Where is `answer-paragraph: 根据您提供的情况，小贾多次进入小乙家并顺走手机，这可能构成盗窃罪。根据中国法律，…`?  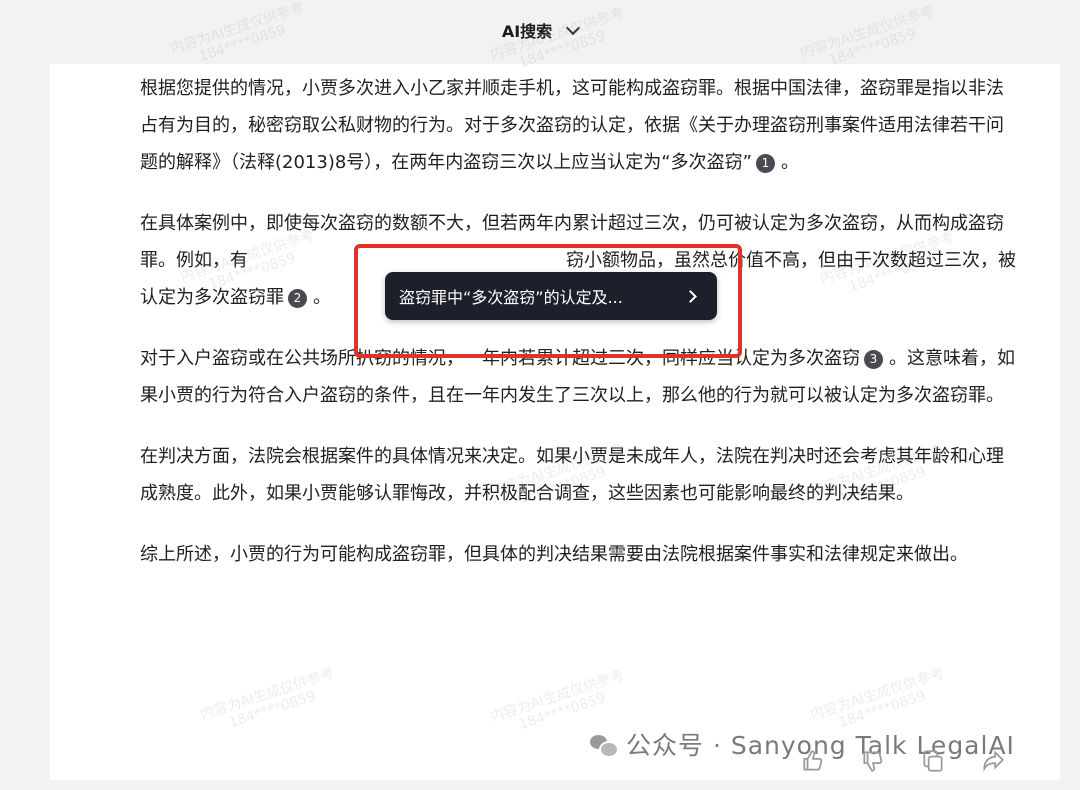
answer-paragraph: 根据您提供的情况，小贾多次进入小乙家并顺走手机，这可能构成盗窃罪。根据中国法律，… is located at coordinates (579, 125).